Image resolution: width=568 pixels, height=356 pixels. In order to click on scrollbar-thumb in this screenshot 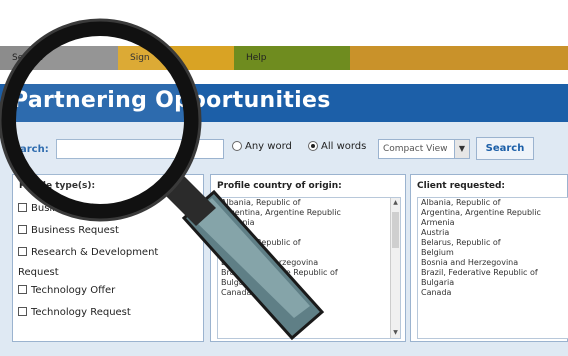, I will do `click(395, 230)`.